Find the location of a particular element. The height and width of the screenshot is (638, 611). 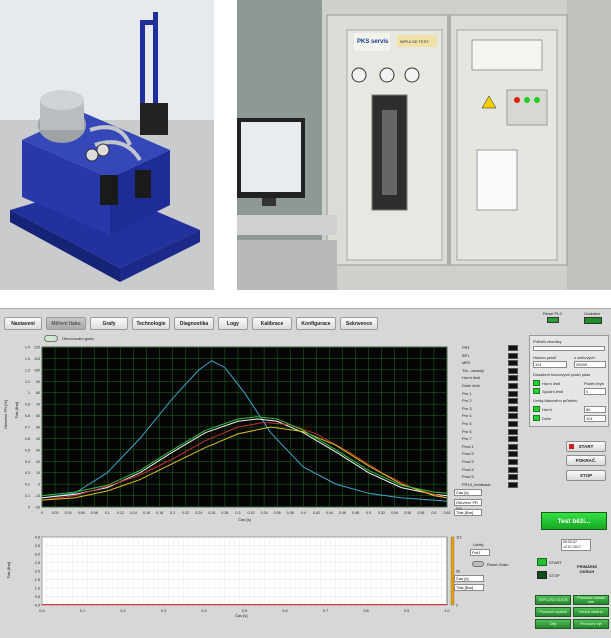

x-axis-label: Čas [s] is located at coordinates (244, 519).